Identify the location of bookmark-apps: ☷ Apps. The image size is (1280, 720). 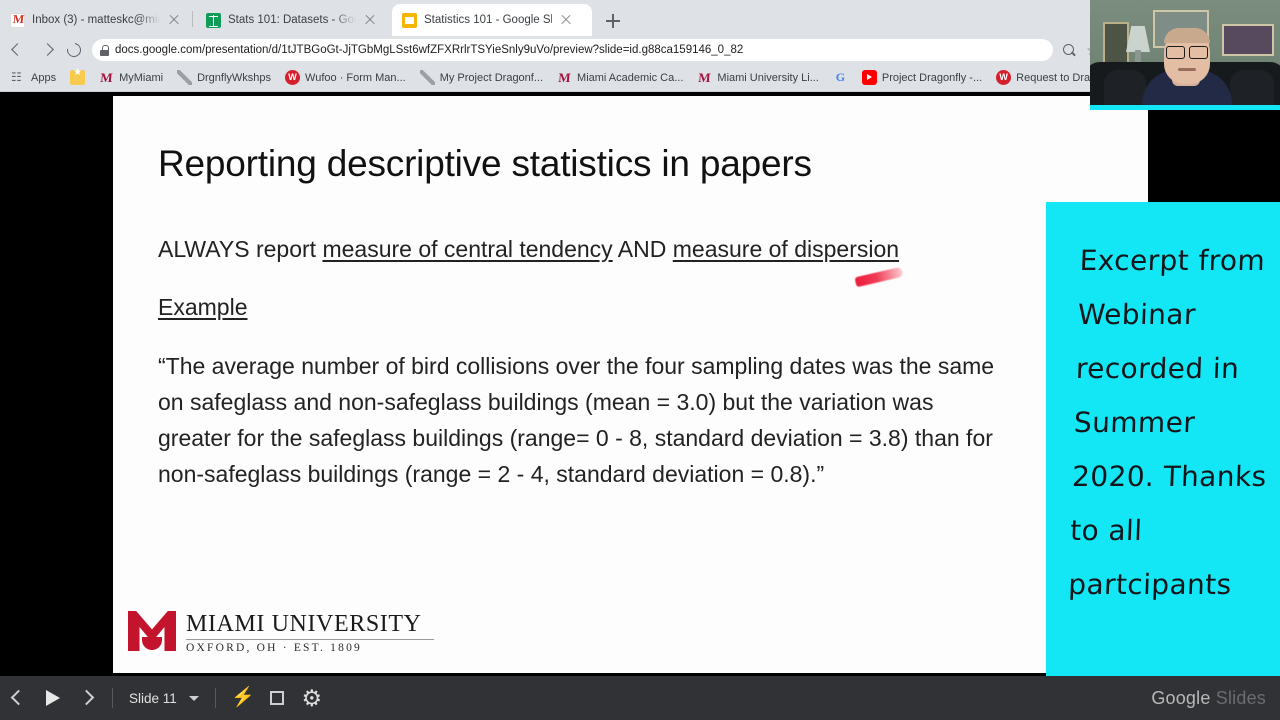
(33, 78).